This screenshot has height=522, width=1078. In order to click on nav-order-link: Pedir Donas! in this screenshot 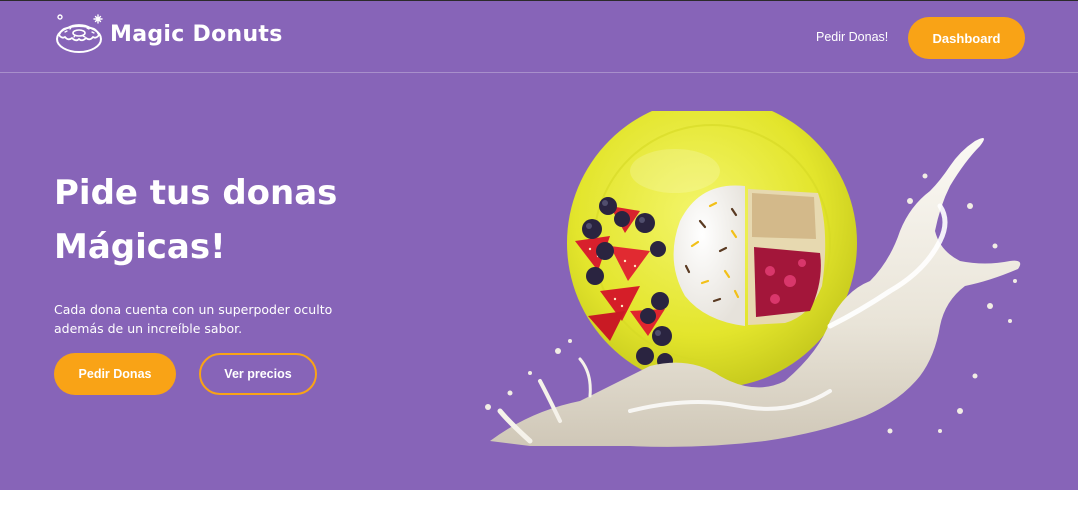, I will do `click(852, 37)`.